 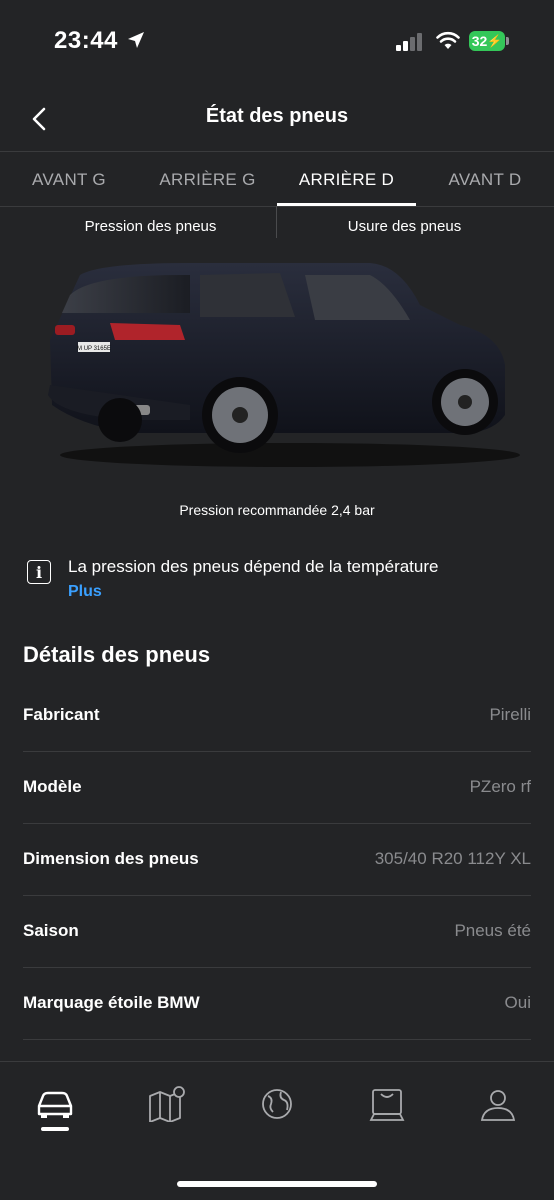 I want to click on globe-icon, so click(x=277, y=1104).